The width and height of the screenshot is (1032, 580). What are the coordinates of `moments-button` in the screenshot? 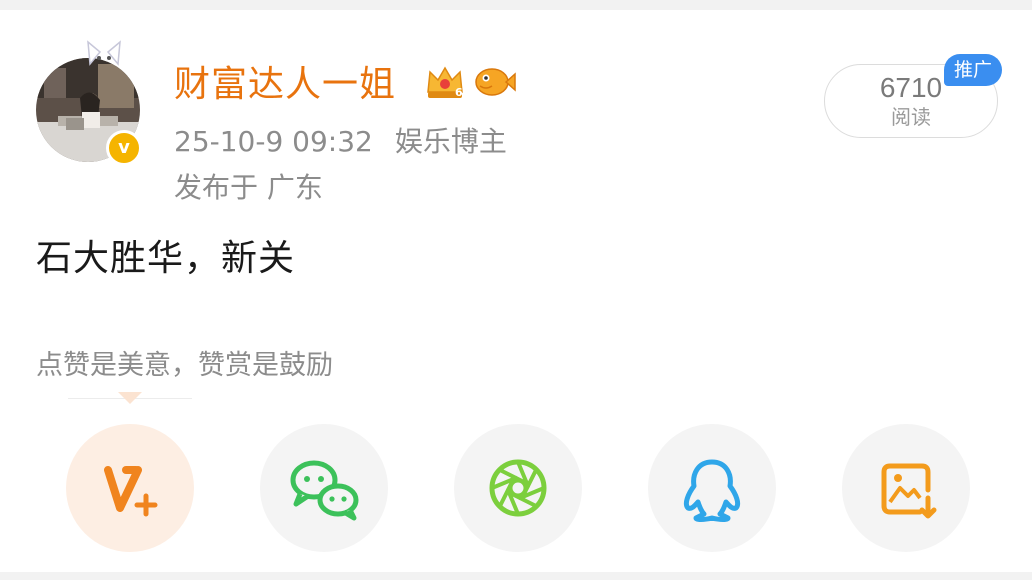 It's located at (518, 488).